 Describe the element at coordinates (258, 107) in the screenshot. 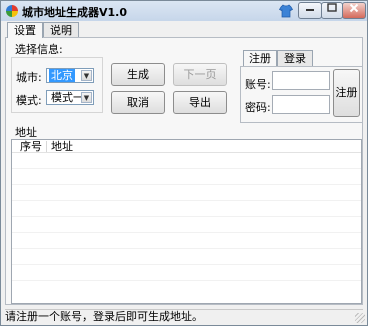

I see `password-label: 密码:` at that location.